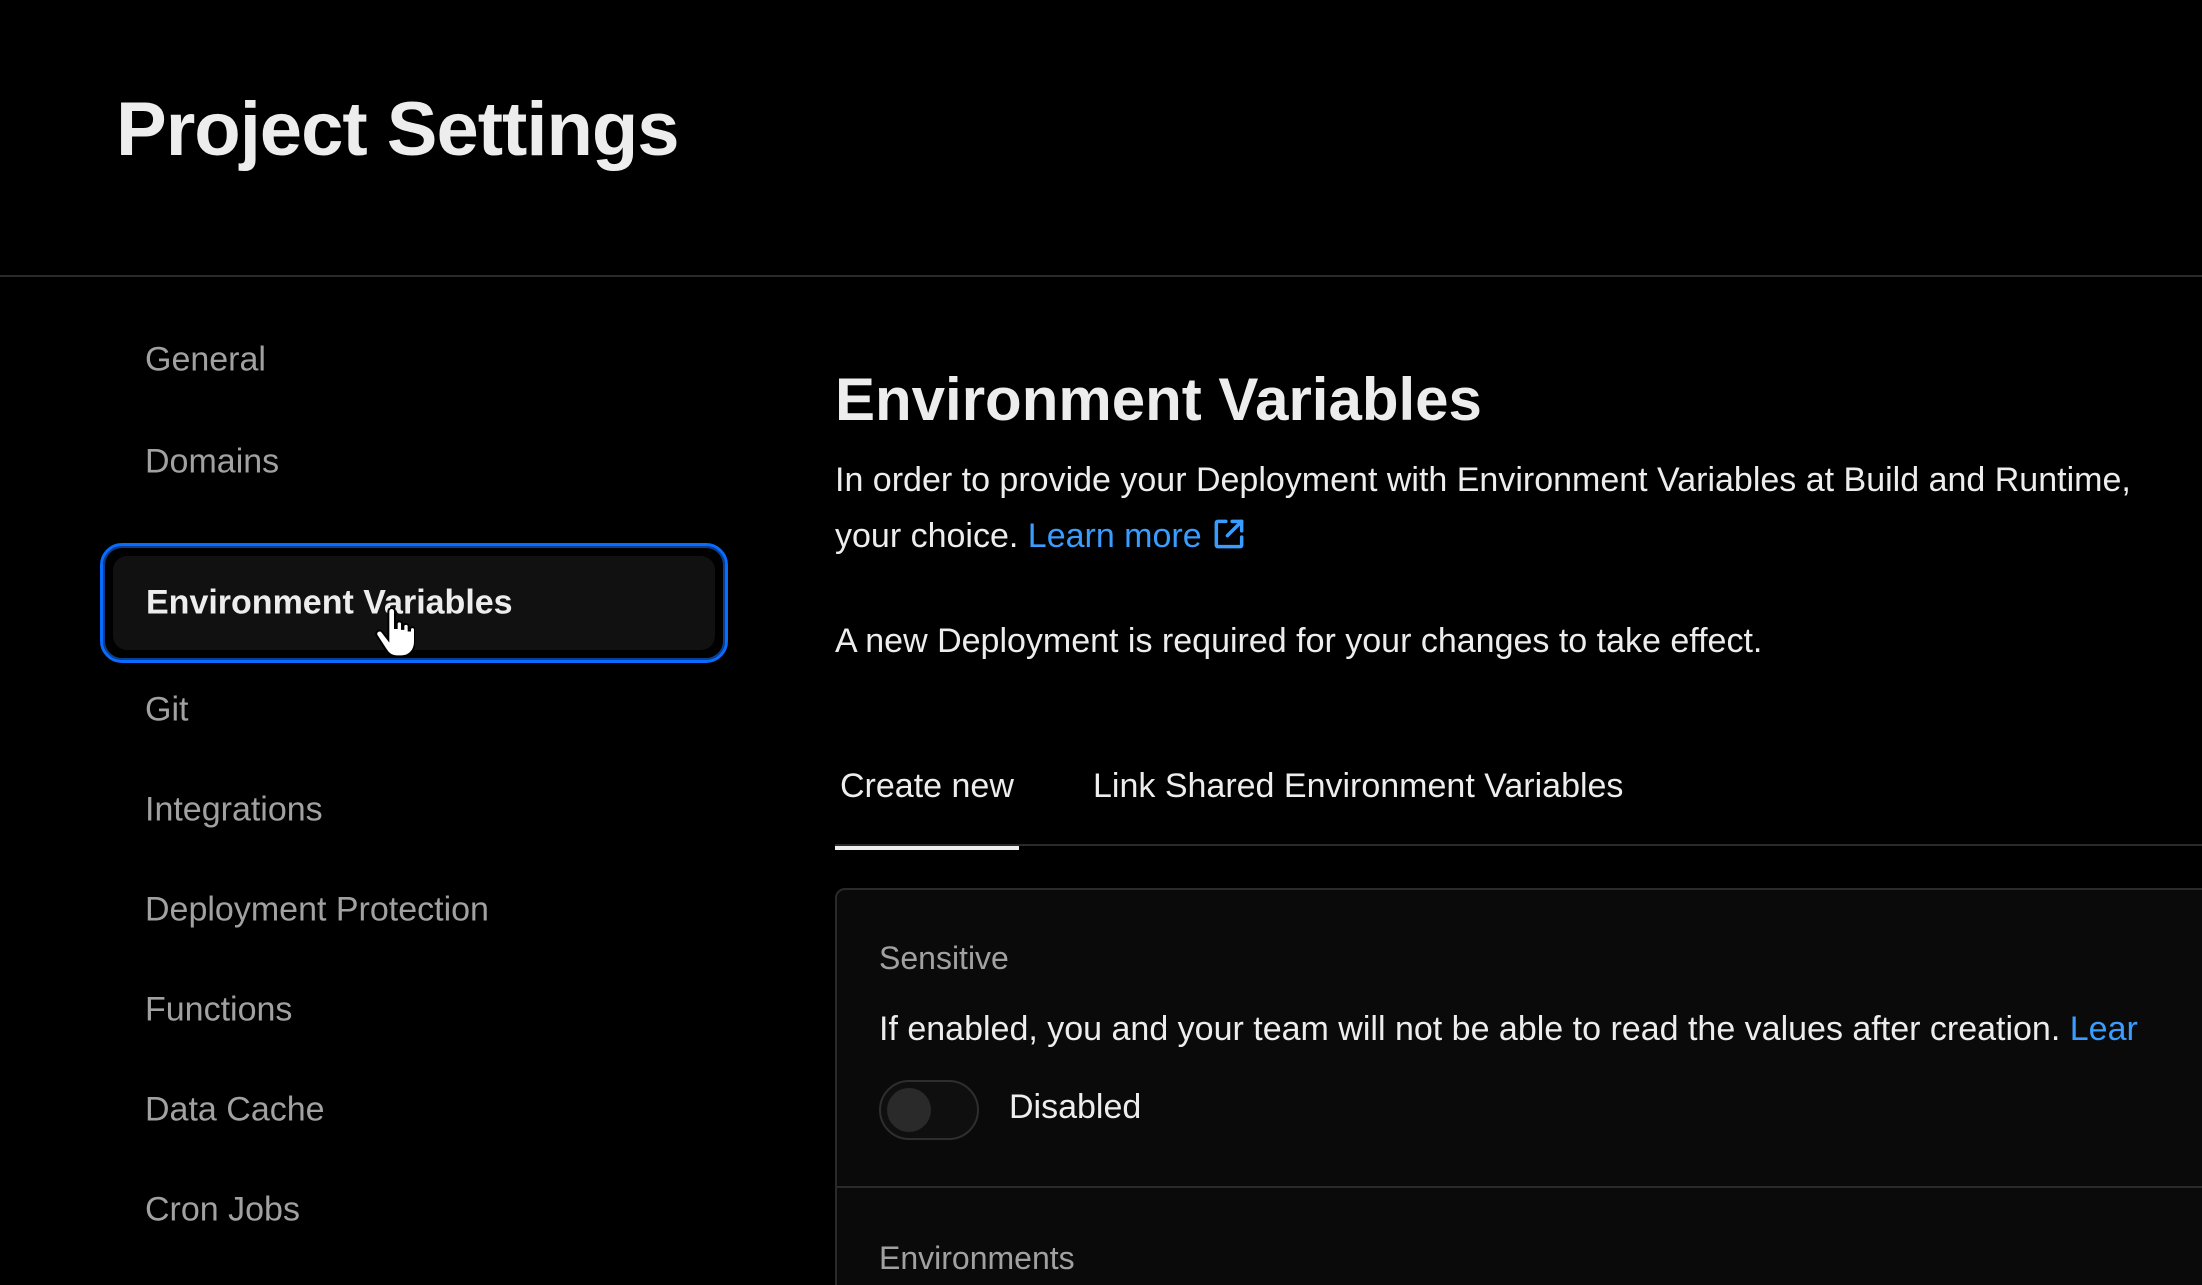 This screenshot has height=1285, width=2202. Describe the element at coordinates (414, 1210) in the screenshot. I see `sidebar-item-cron-jobs: Cron Jobs` at that location.